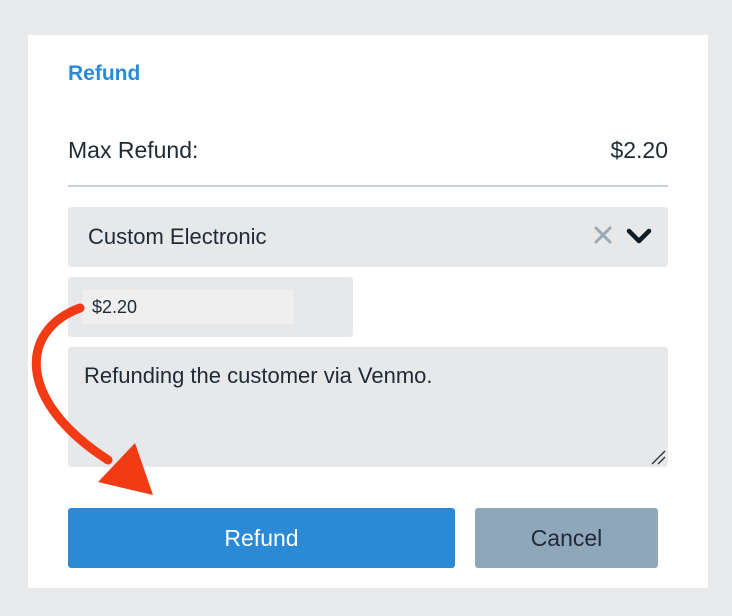 Image resolution: width=732 pixels, height=616 pixels. I want to click on cancel-button: Cancel, so click(566, 538).